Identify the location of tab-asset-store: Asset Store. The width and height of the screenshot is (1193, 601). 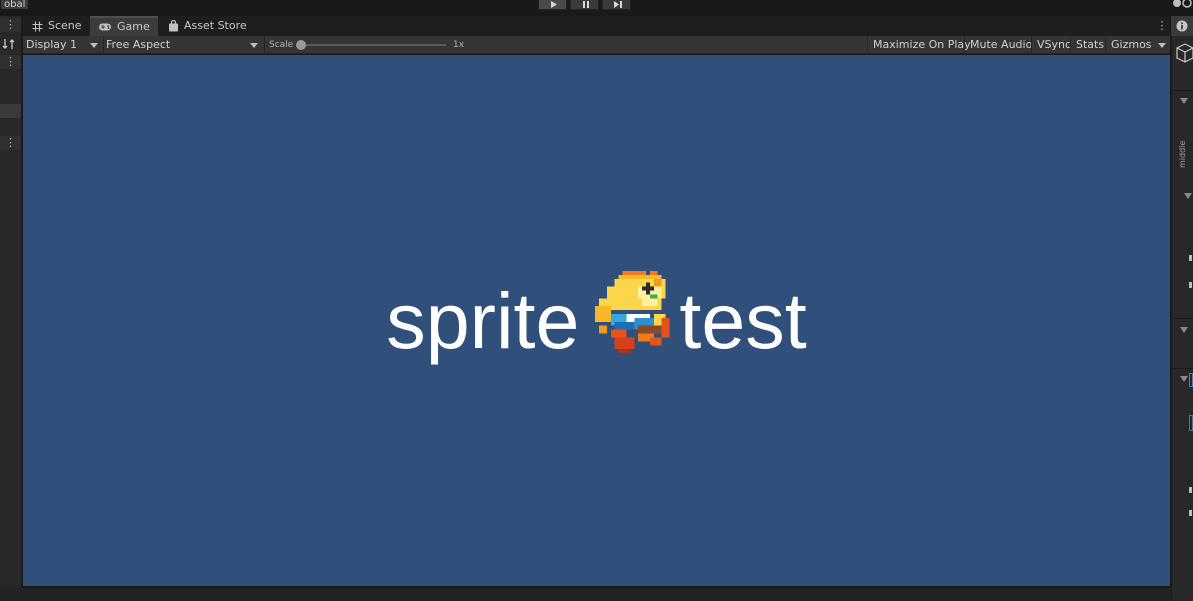
(207, 26).